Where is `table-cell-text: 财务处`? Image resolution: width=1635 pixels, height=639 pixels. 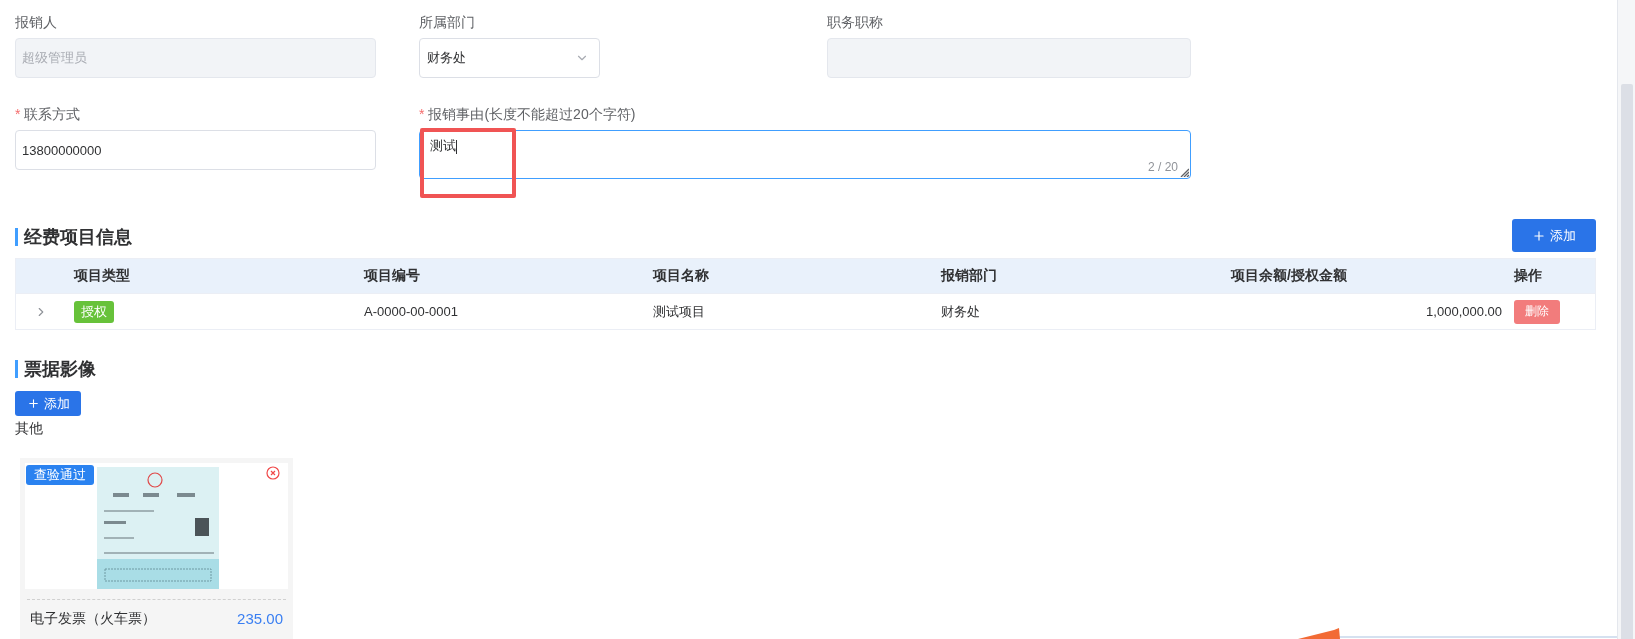
table-cell-text: 财务处 is located at coordinates (961, 311).